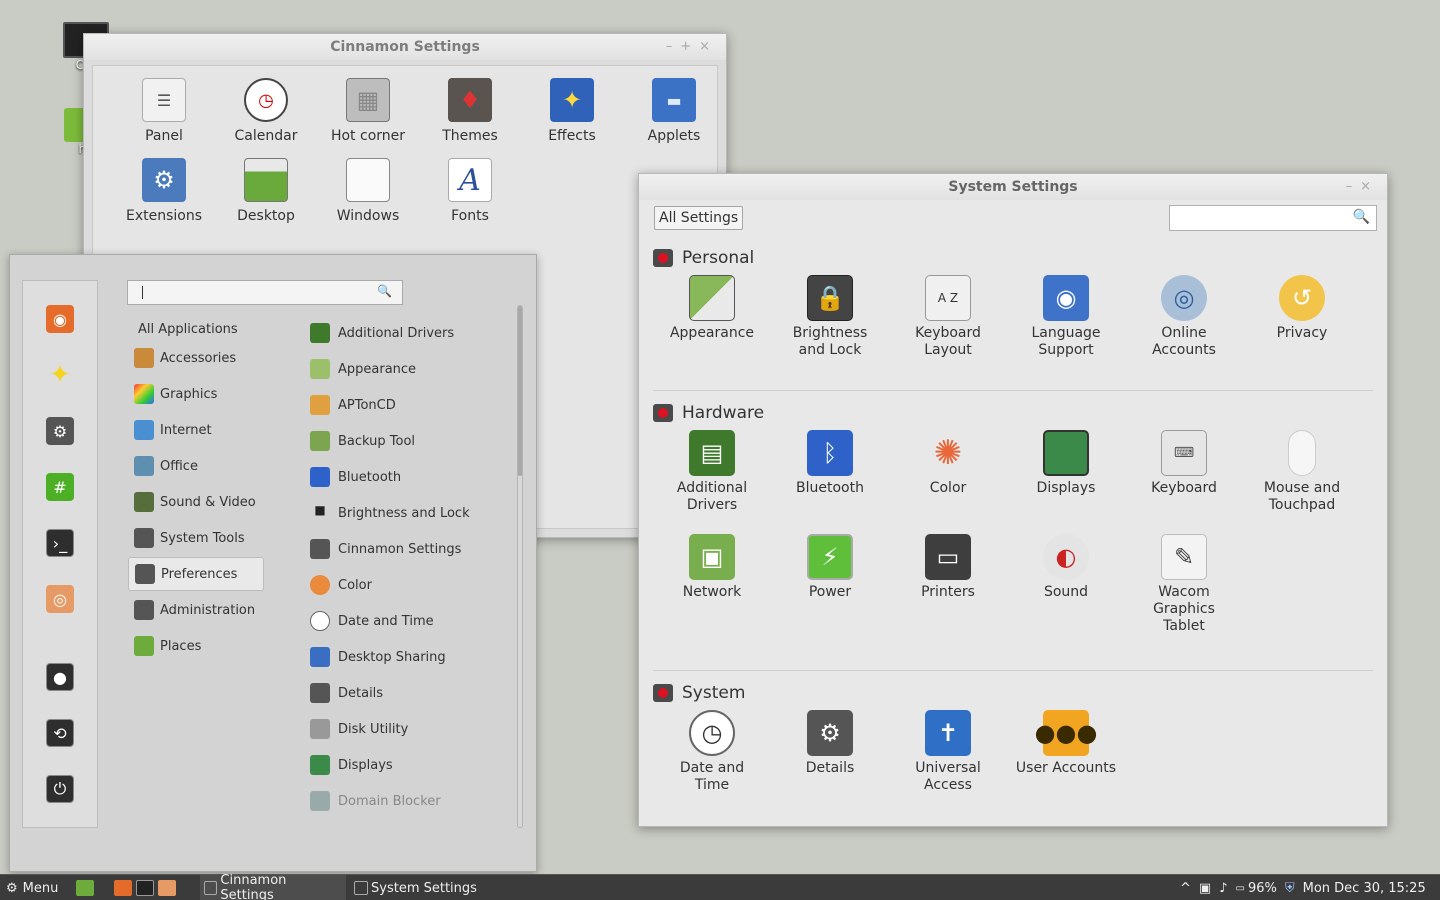 The width and height of the screenshot is (1440, 900). I want to click on shell-icon, so click(167, 888).